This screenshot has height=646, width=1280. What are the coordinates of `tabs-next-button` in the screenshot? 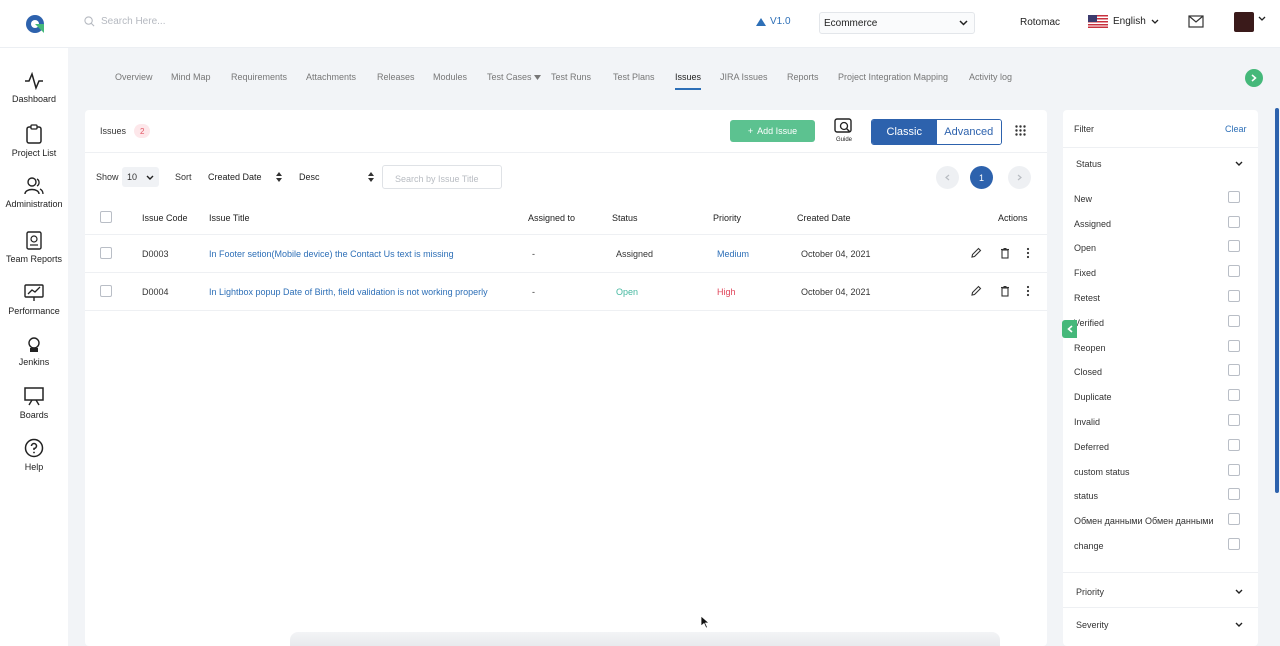 It's located at (1254, 78).